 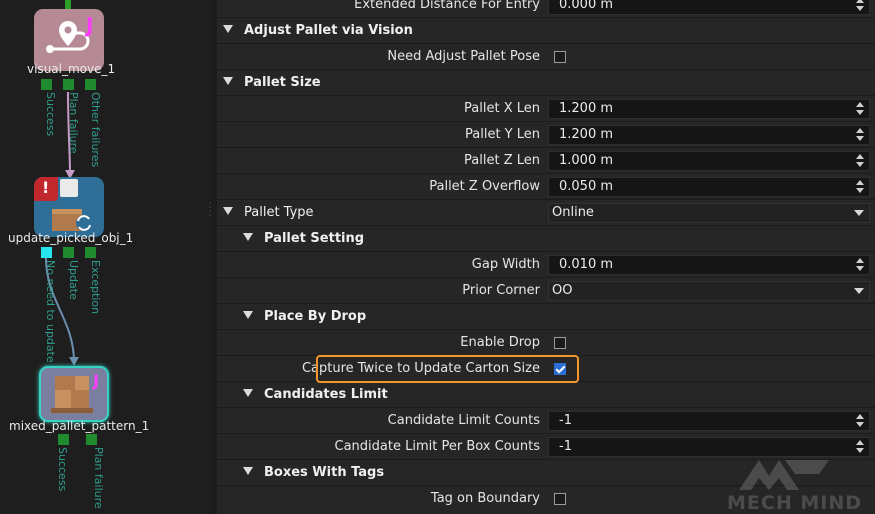 I want to click on pallet-z-overflow-spinbox: 0.050 m, so click(x=709, y=187).